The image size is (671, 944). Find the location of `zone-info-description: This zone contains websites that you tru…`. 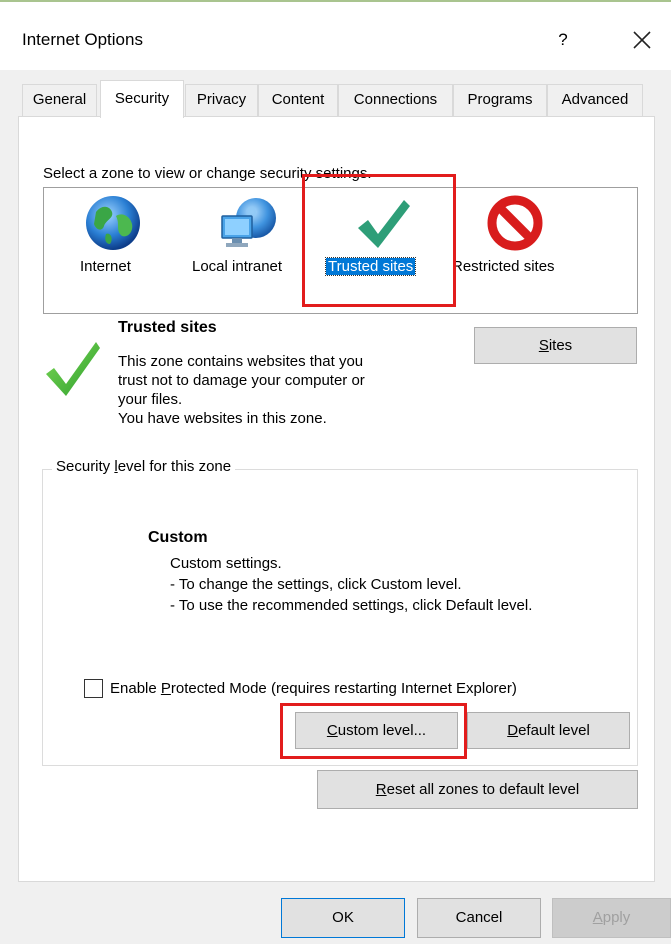

zone-info-description: This zone contains websites that you tru… is located at coordinates (241, 390).